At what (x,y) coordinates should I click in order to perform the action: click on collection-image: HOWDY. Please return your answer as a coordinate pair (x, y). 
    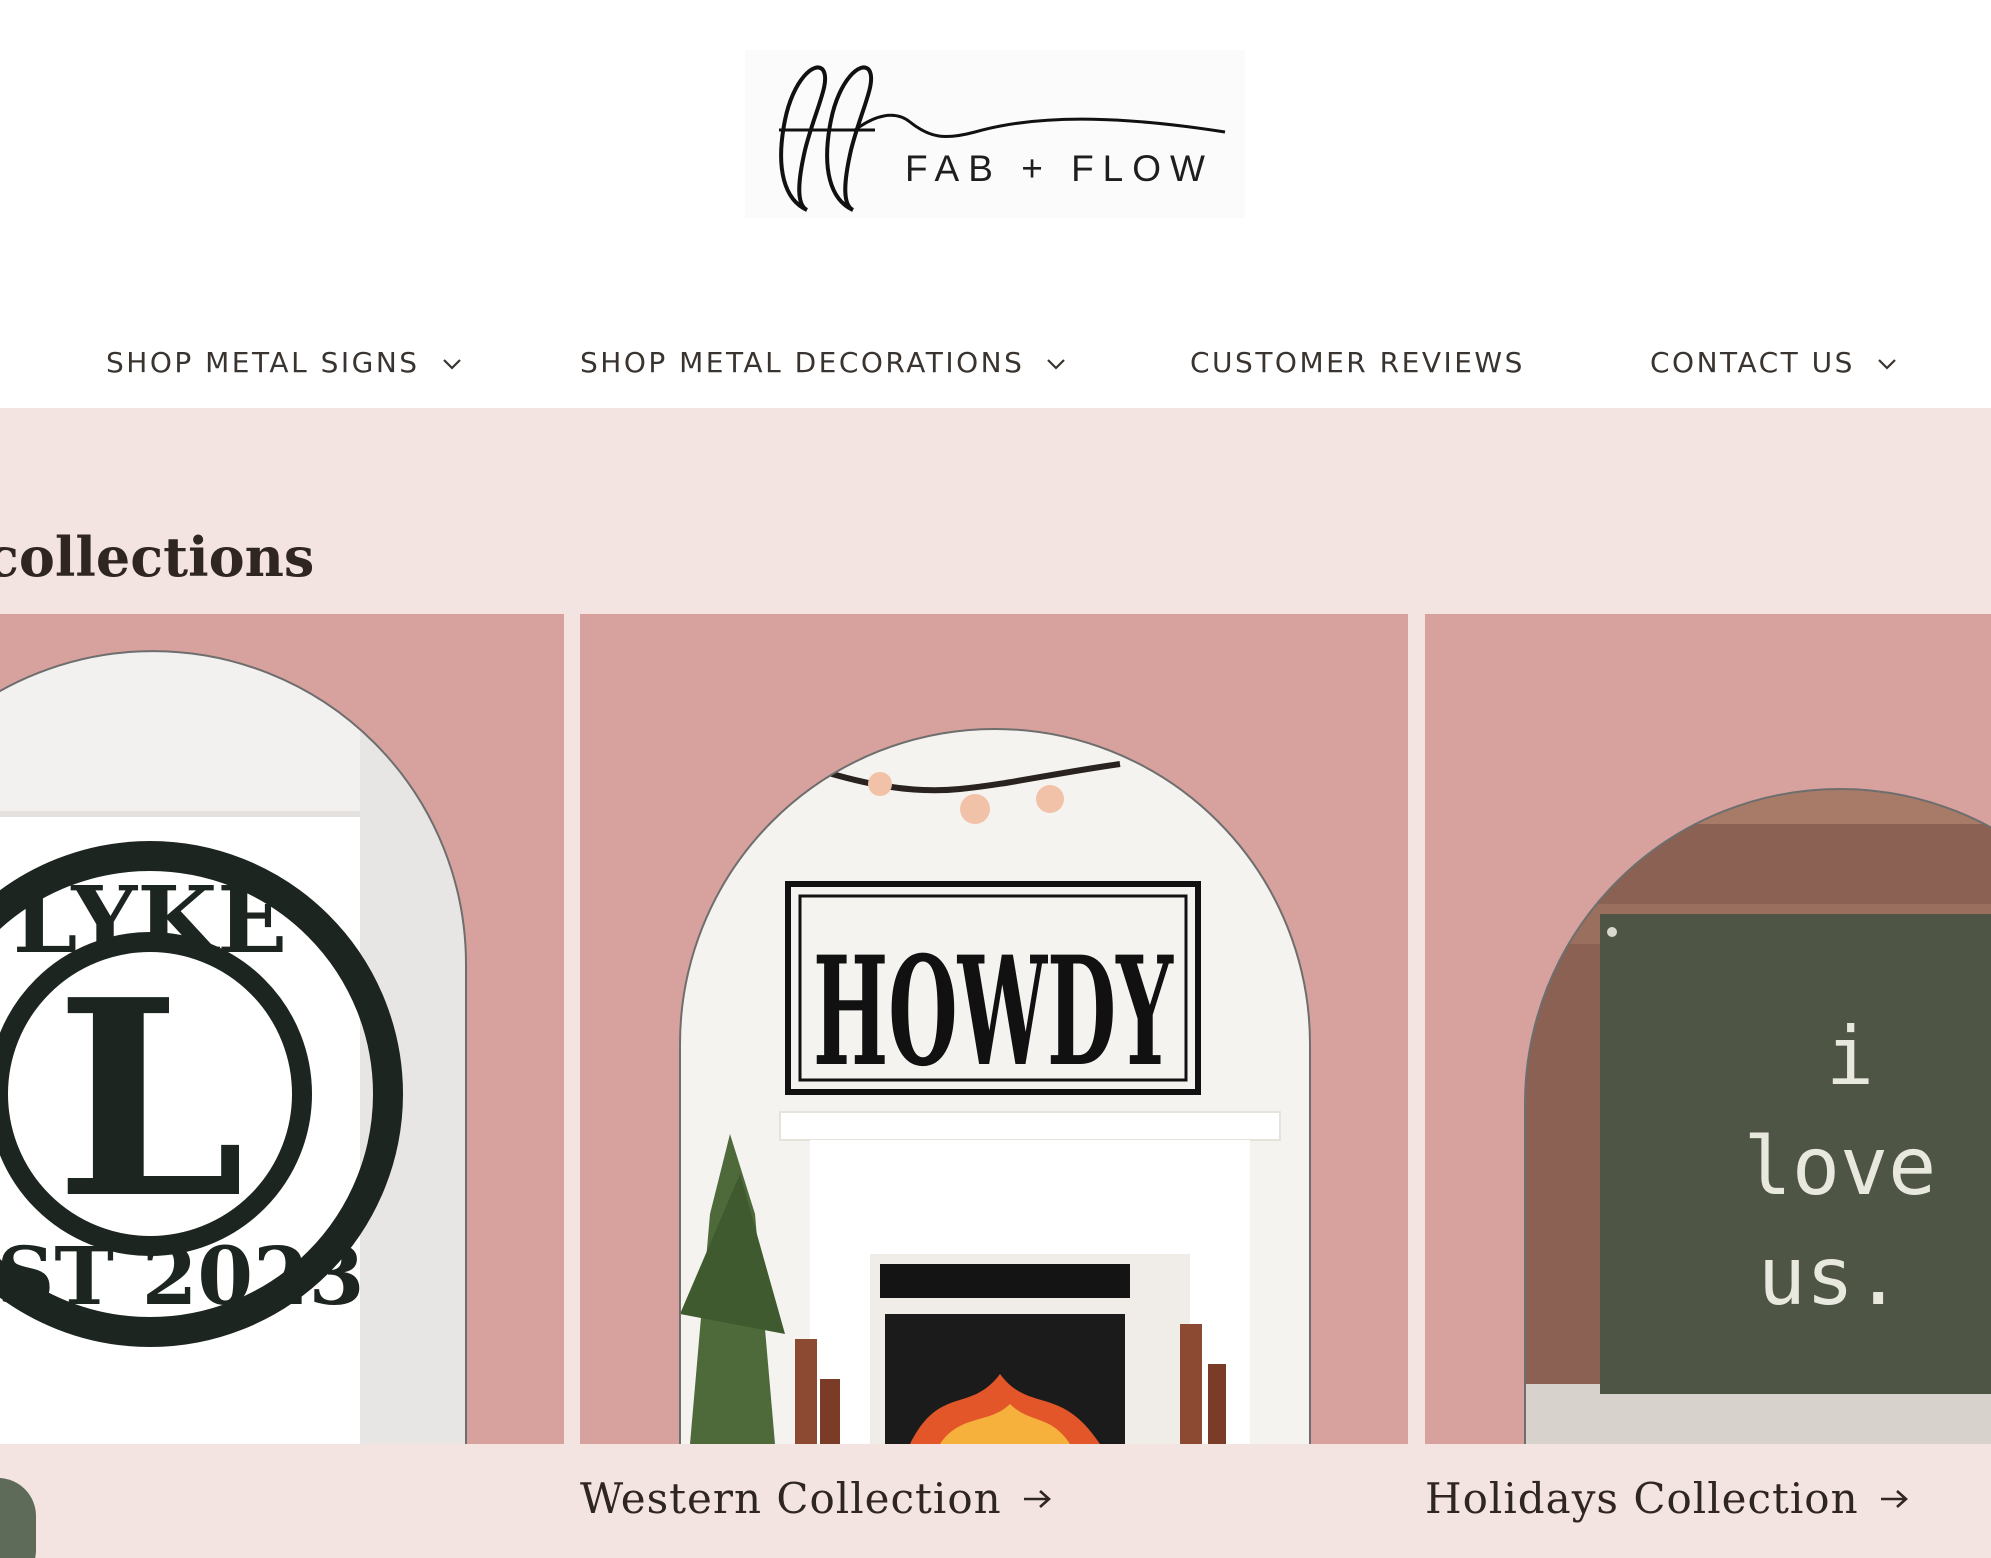
    Looking at the image, I should click on (995, 1086).